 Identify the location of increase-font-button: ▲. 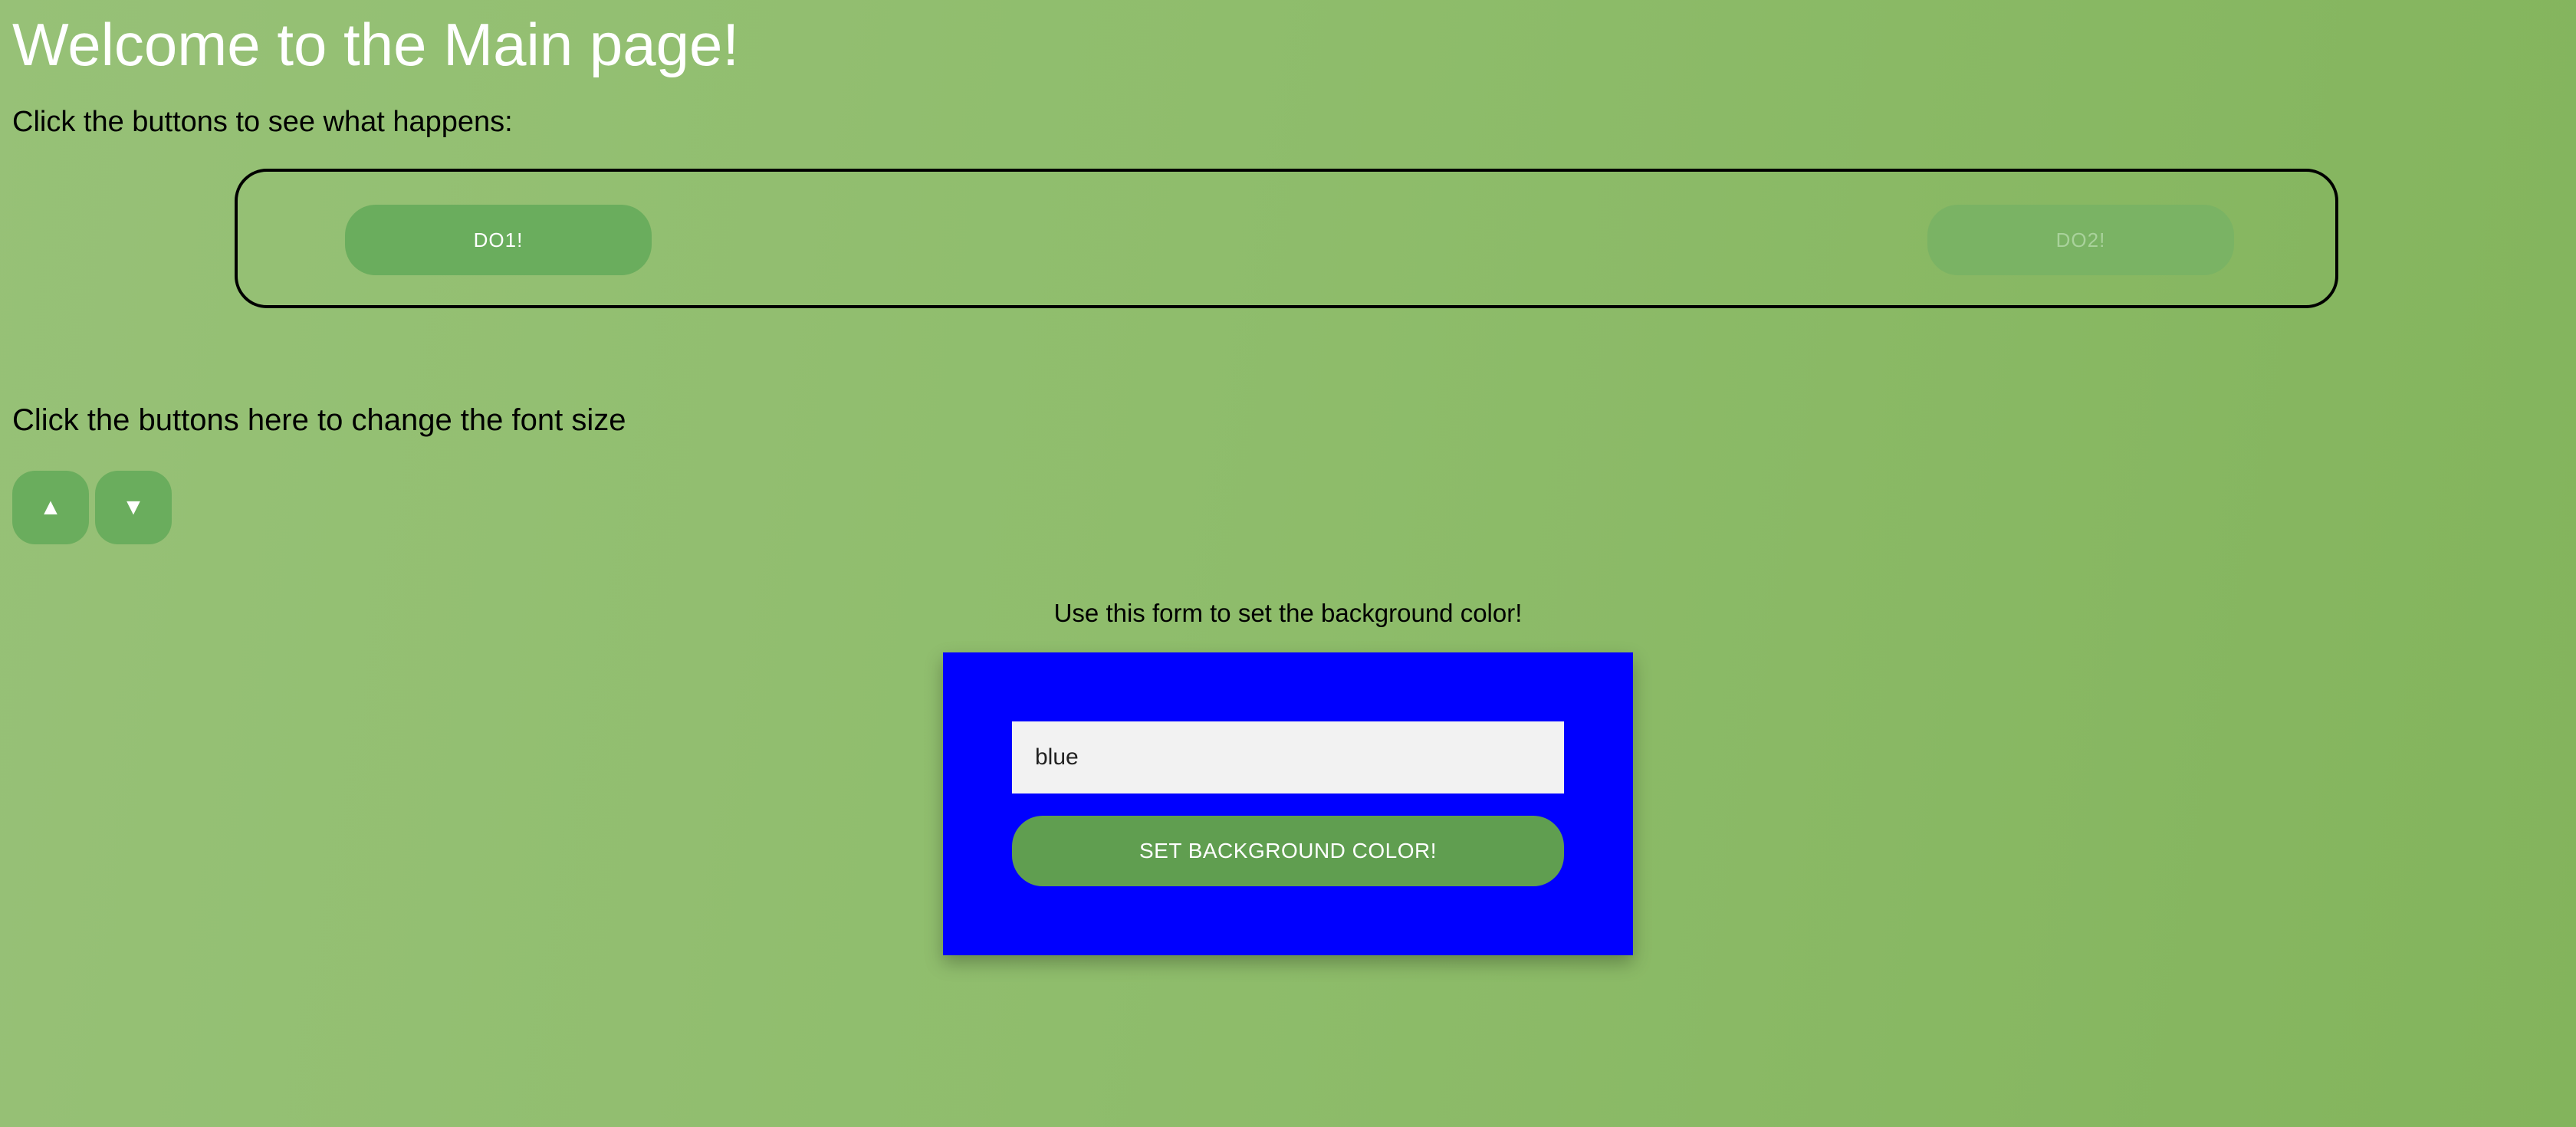
(51, 508).